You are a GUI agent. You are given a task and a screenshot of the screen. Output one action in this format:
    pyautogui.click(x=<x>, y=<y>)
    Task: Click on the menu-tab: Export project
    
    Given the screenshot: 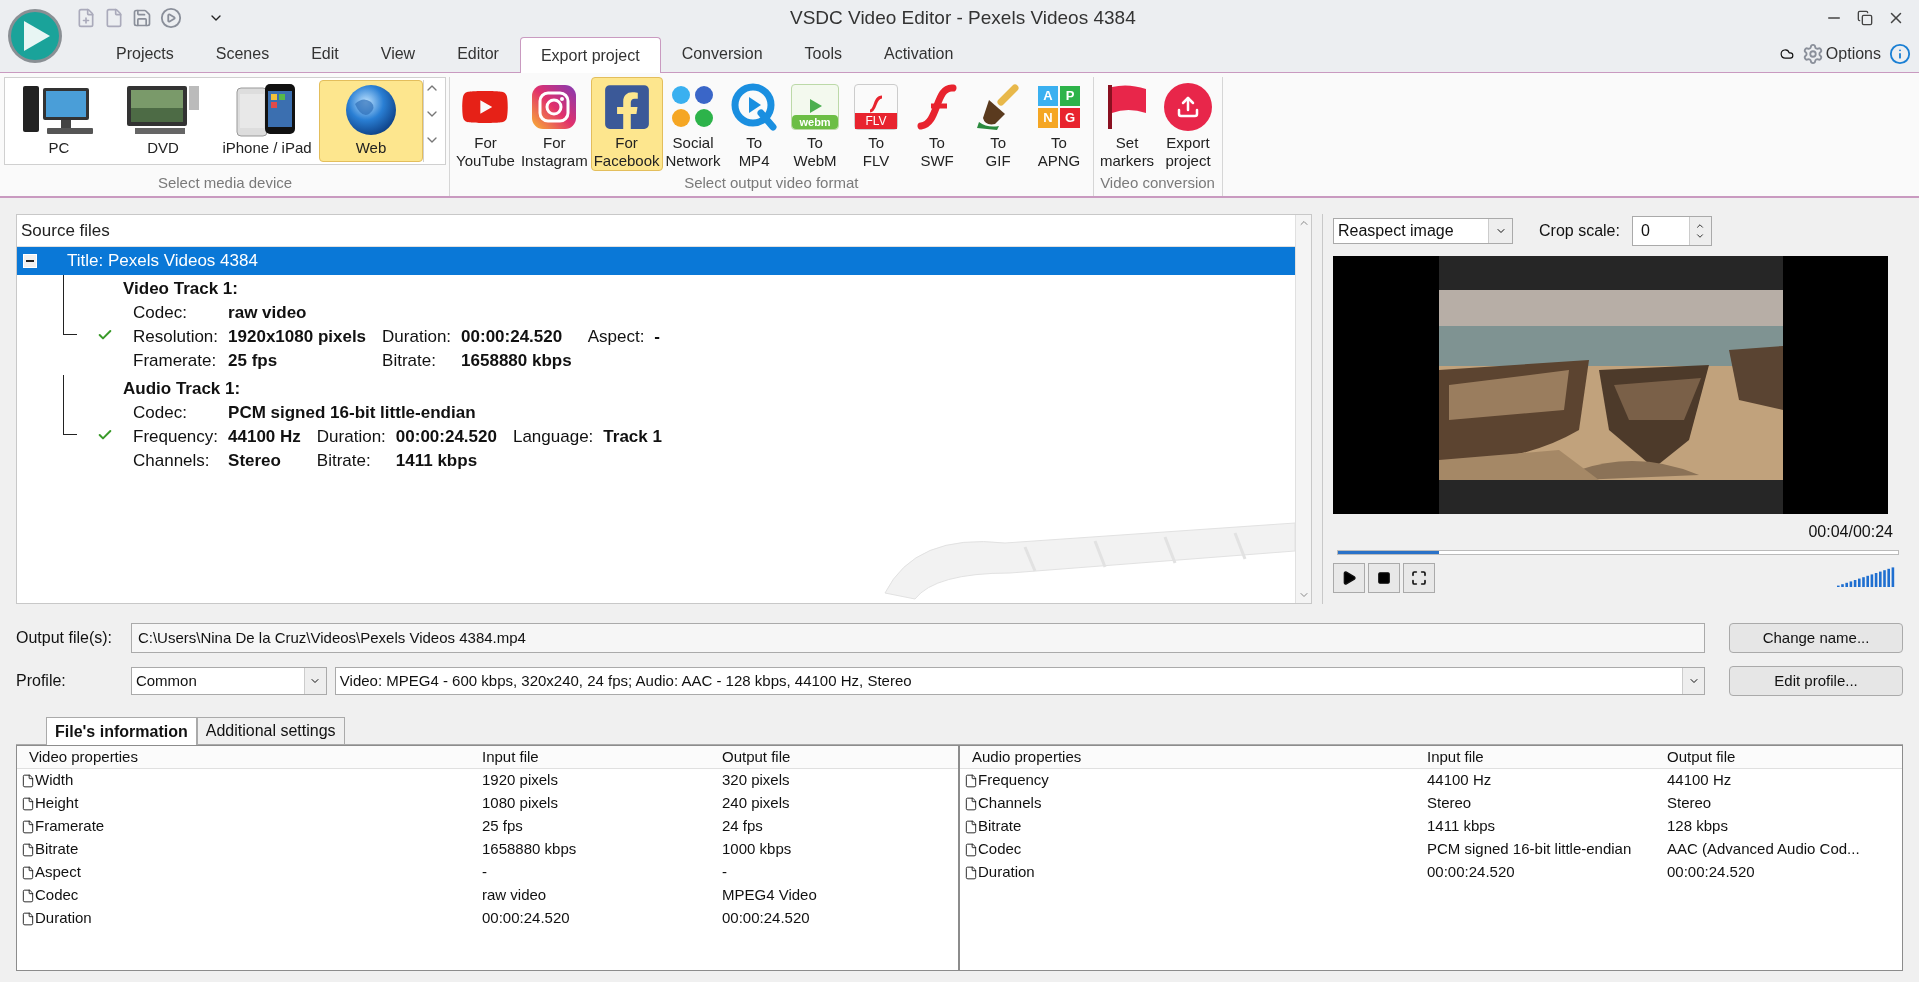 What is the action you would take?
    pyautogui.click(x=590, y=55)
    